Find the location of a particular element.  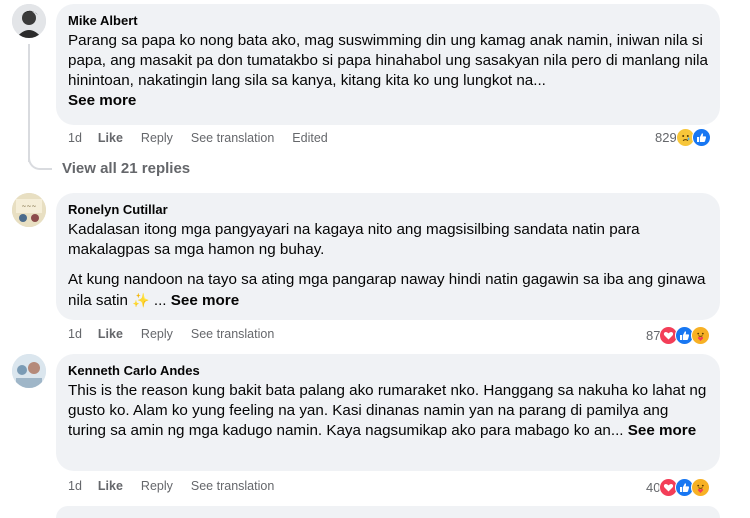

comment-author: Ronelyn Cutillar is located at coordinates (388, 209).